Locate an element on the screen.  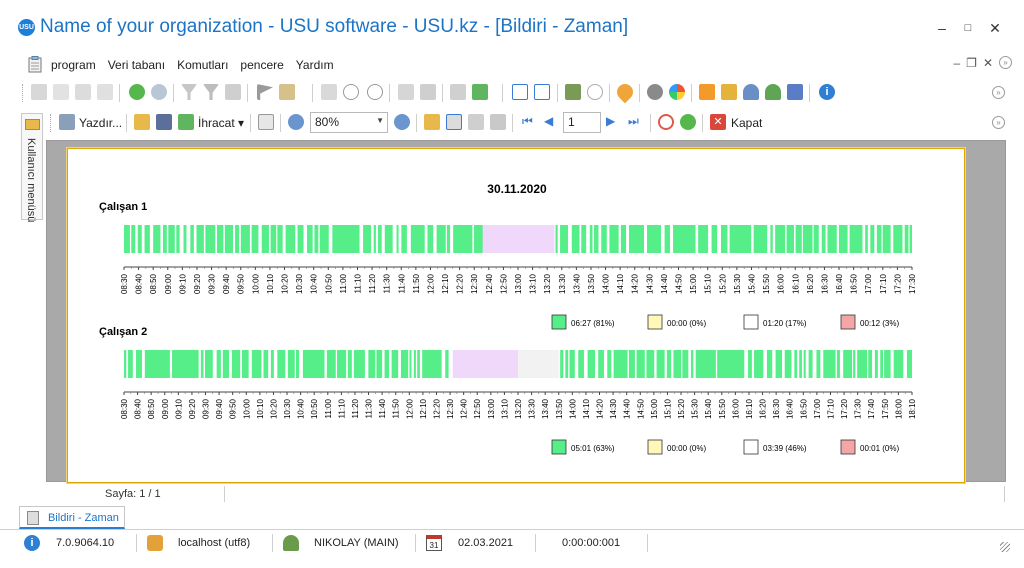
refresh-icon is located at coordinates (137, 92).